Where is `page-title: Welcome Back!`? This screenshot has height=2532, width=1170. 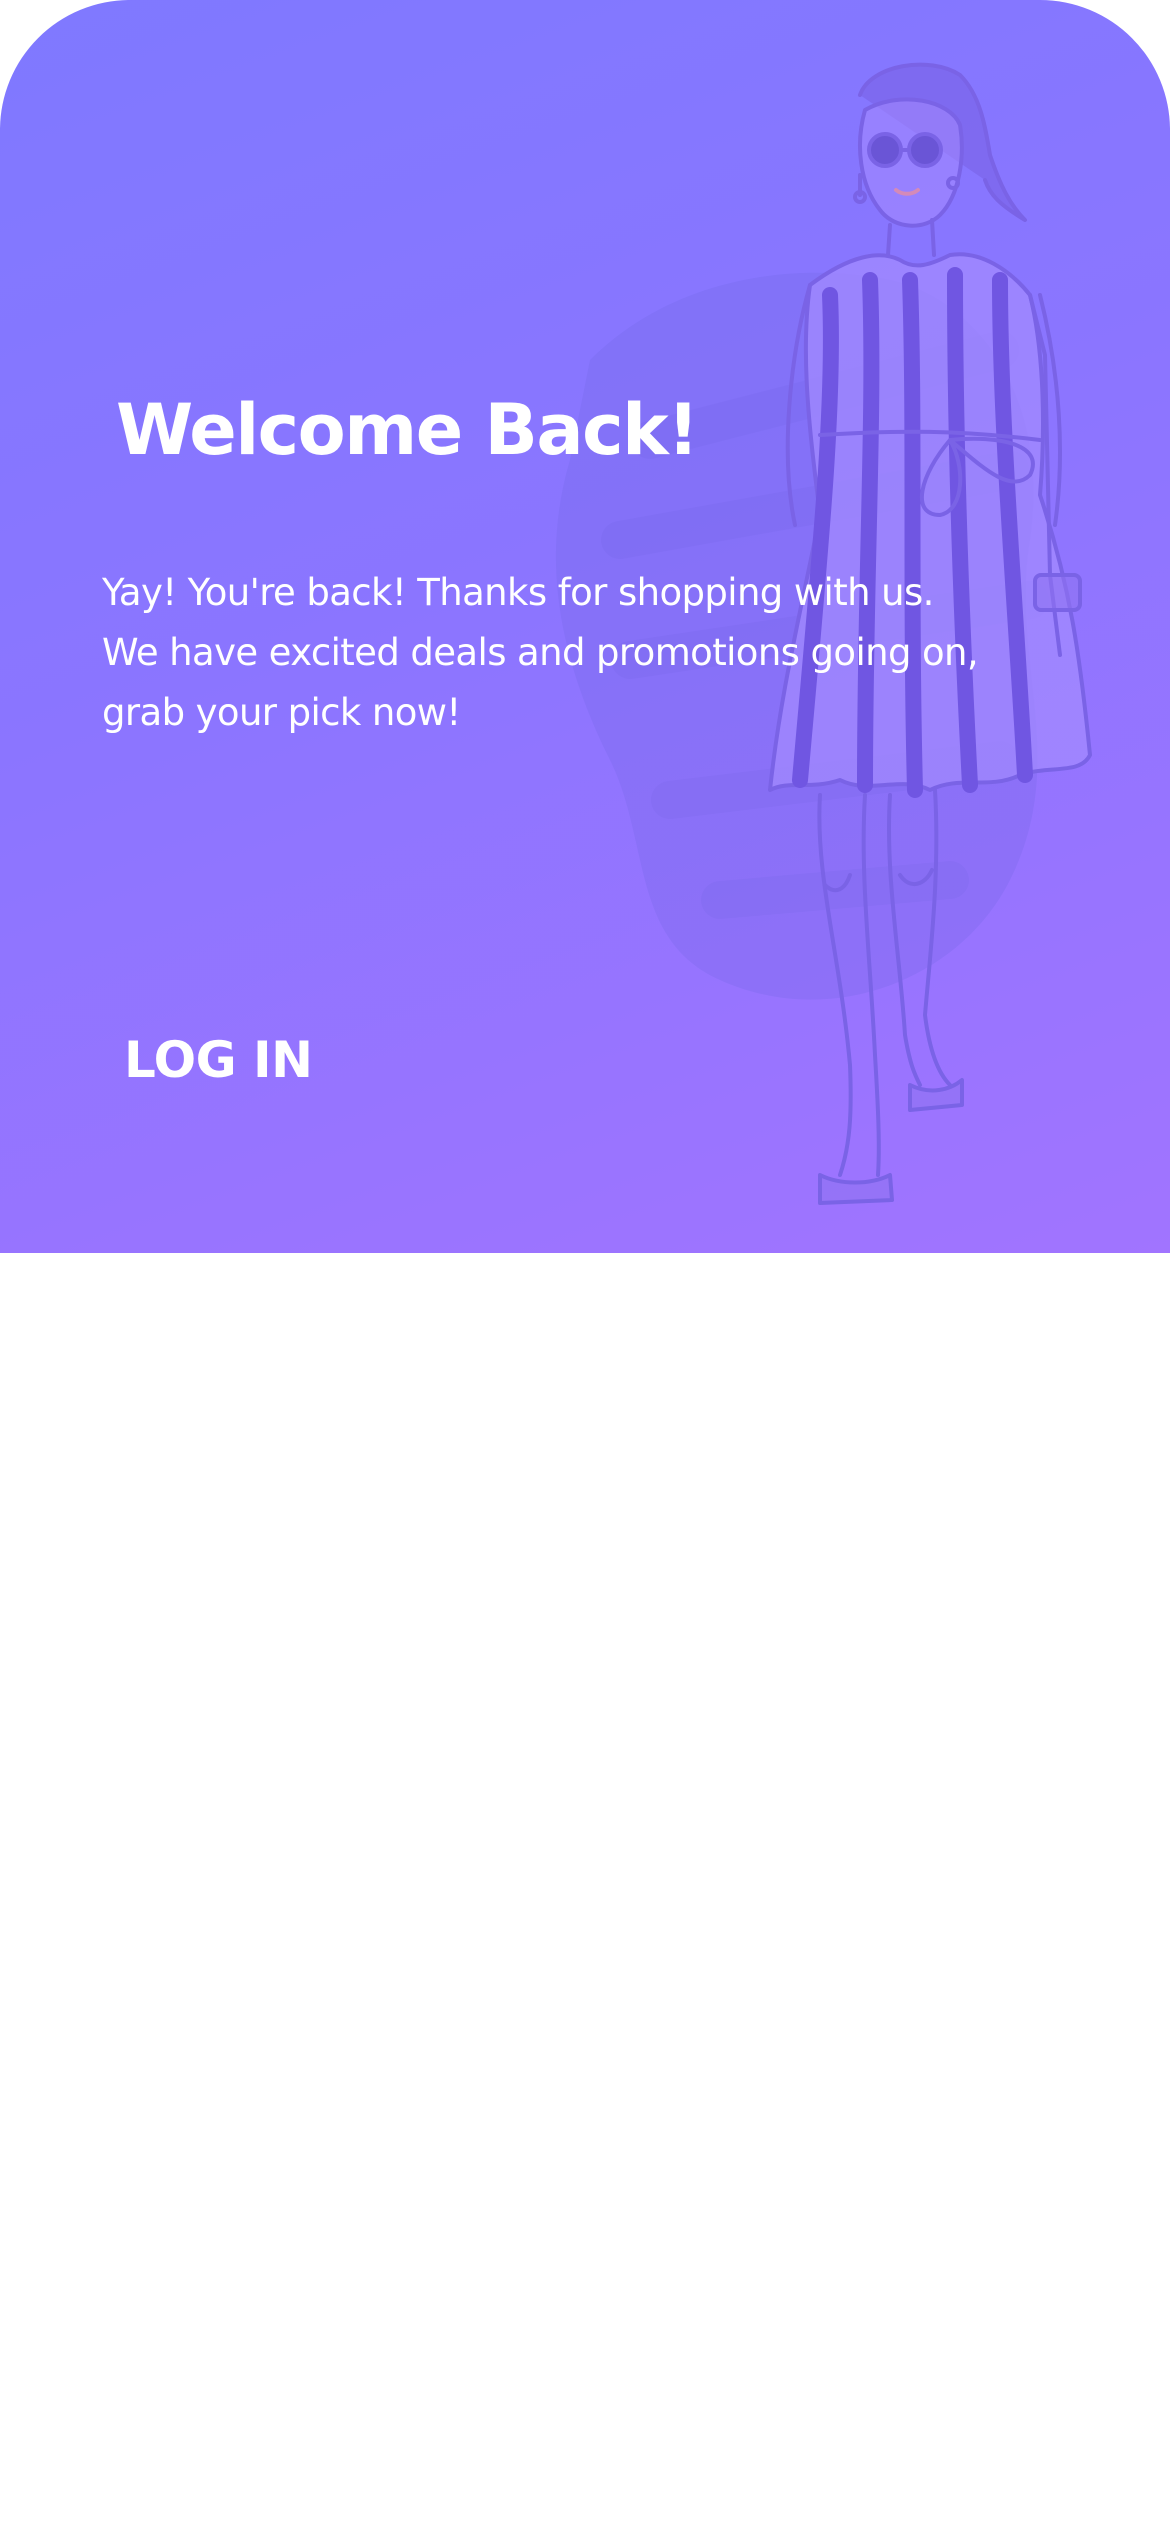 page-title: Welcome Back! is located at coordinates (407, 430).